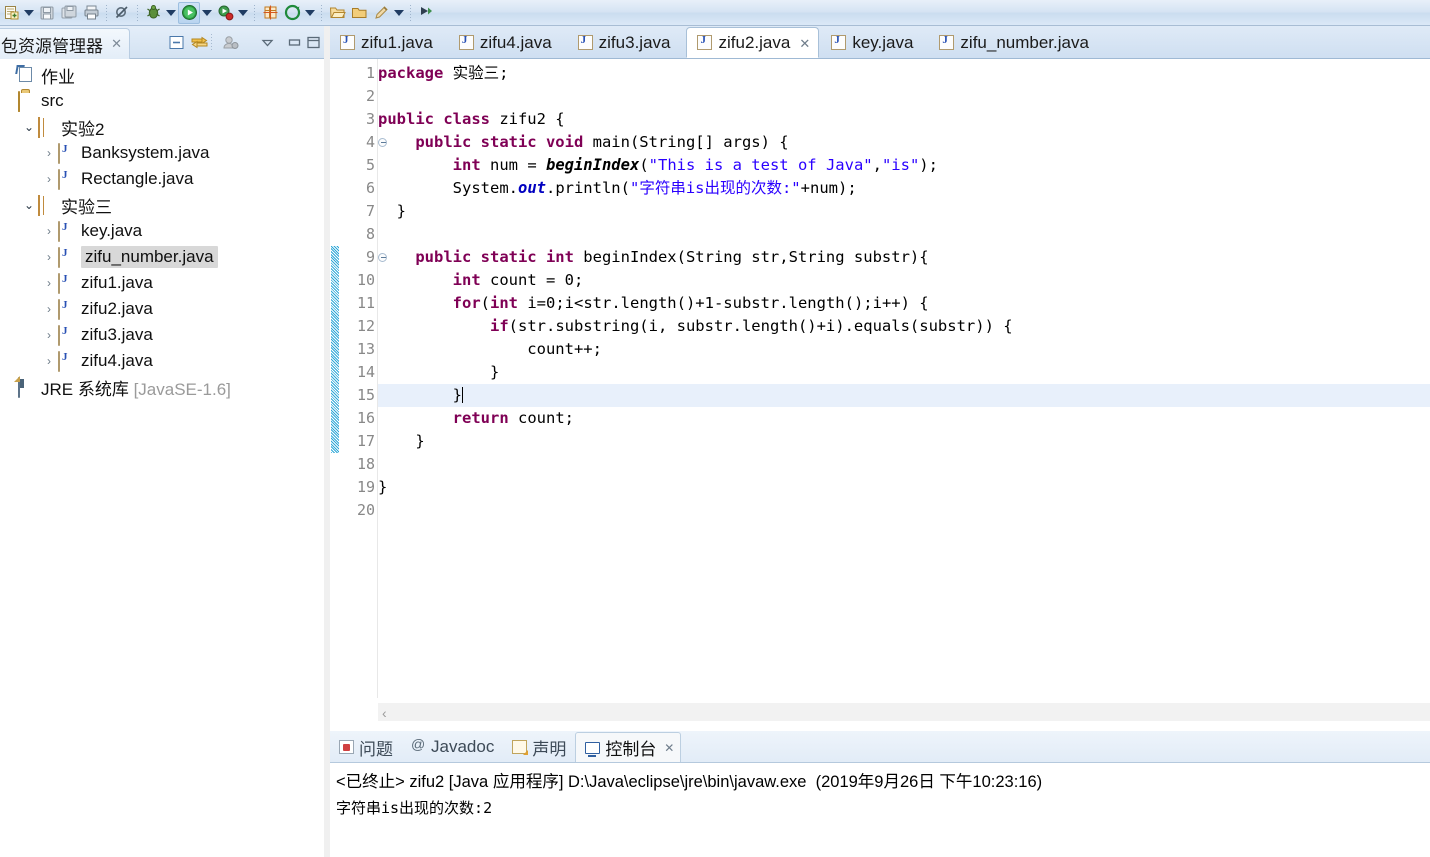 The image size is (1430, 857). Describe the element at coordinates (384, 713) in the screenshot. I see `scroll-left-arrow: ‹` at that location.